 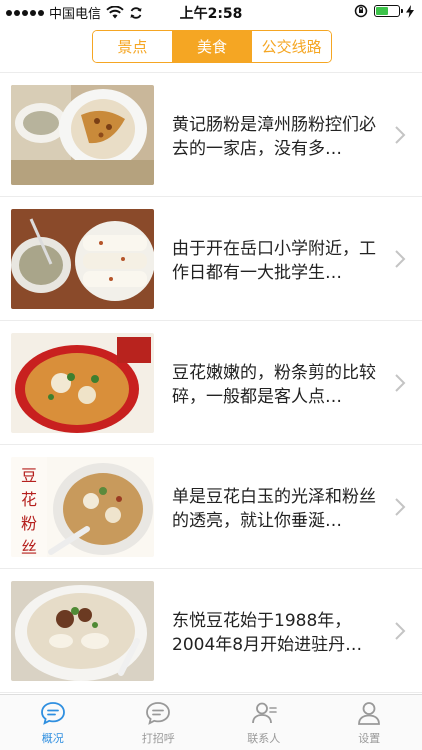 I want to click on charging-bolt-icon, so click(x=410, y=11).